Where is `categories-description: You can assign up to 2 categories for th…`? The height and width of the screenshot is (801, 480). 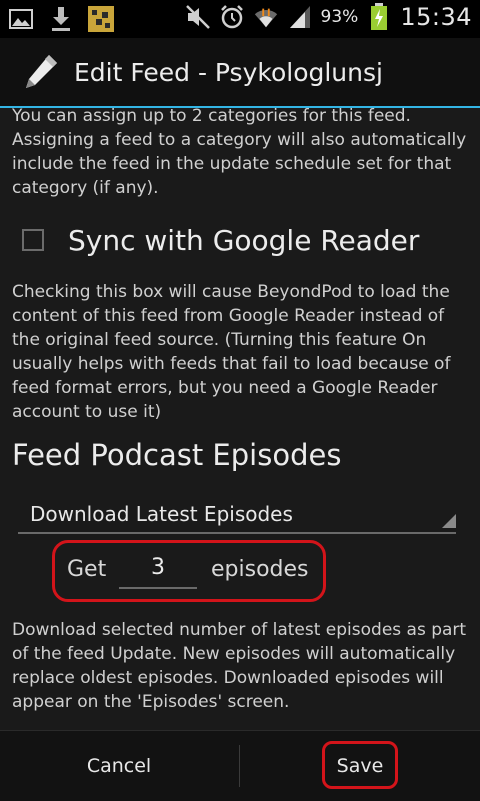 categories-description: You can assign up to 2 categories for th… is located at coordinates (239, 153).